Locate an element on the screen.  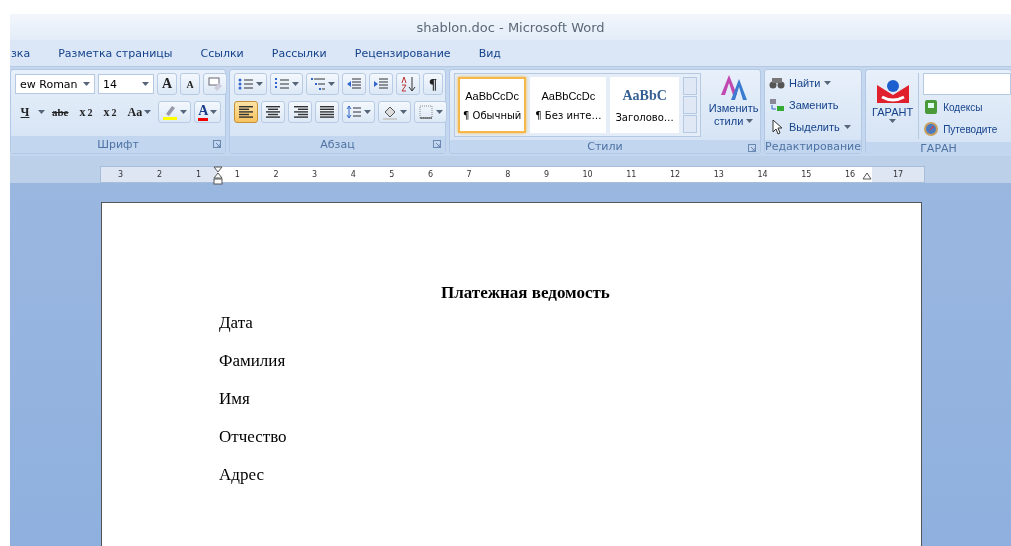
highlighter-icon is located at coordinates (170, 112).